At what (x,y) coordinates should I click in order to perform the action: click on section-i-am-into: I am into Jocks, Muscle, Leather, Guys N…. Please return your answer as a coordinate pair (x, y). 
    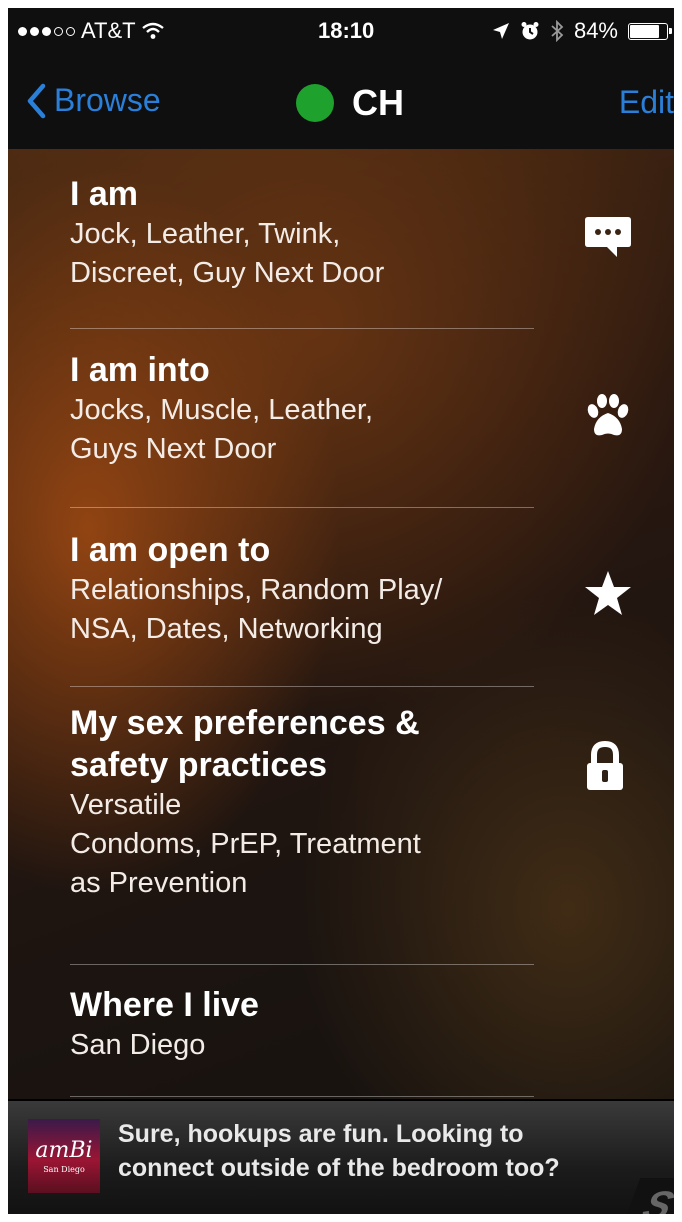
    Looking at the image, I should click on (302, 428).